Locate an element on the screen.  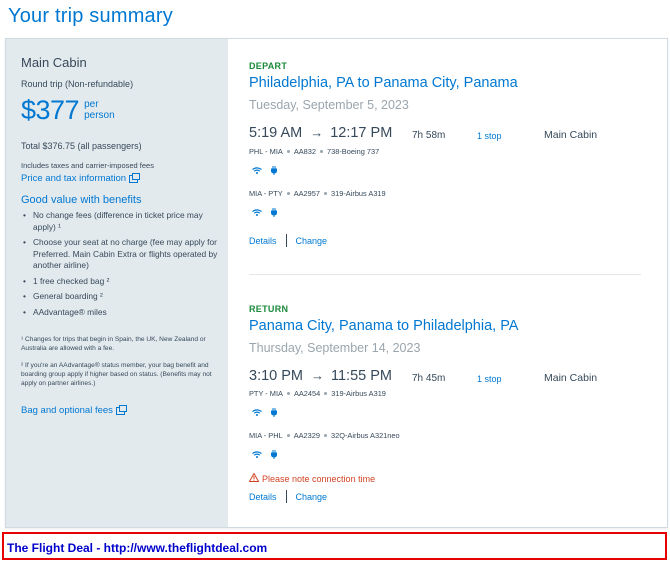
benefit-item: AAdvantage® miles is located at coordinates (122, 313).